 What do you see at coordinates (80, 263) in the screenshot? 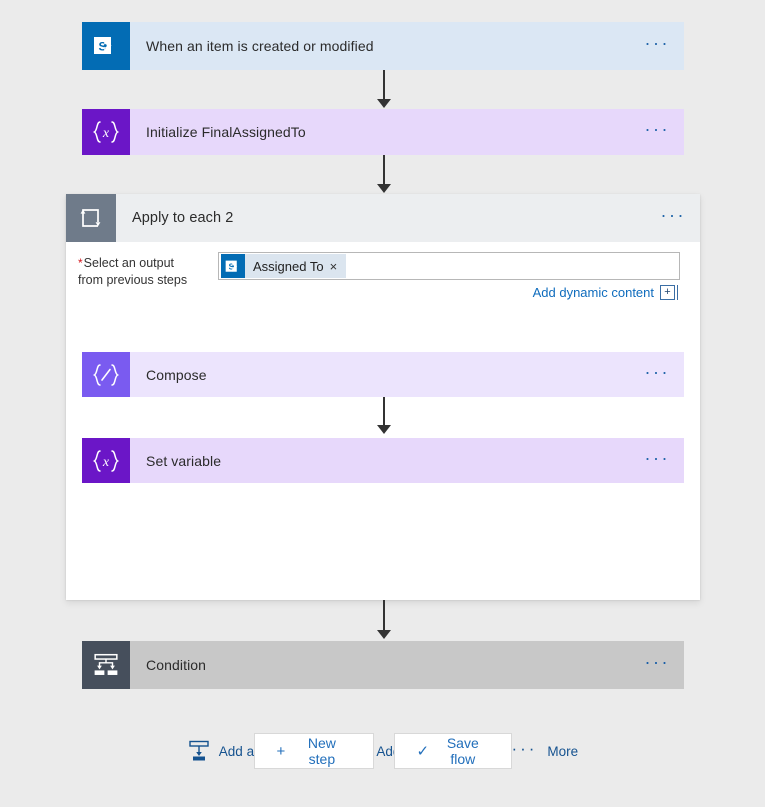
I see `required-field-marker: *` at bounding box center [80, 263].